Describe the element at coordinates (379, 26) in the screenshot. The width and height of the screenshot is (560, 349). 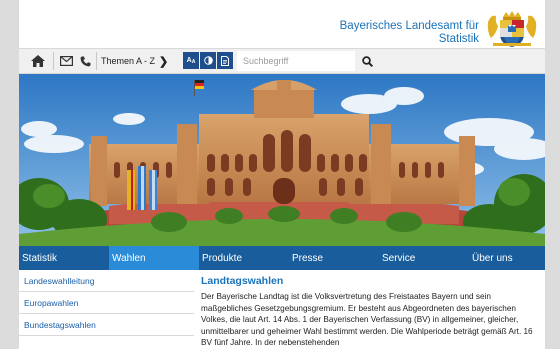
I see `site-title-line1: Bayerisches Landesamt für` at that location.